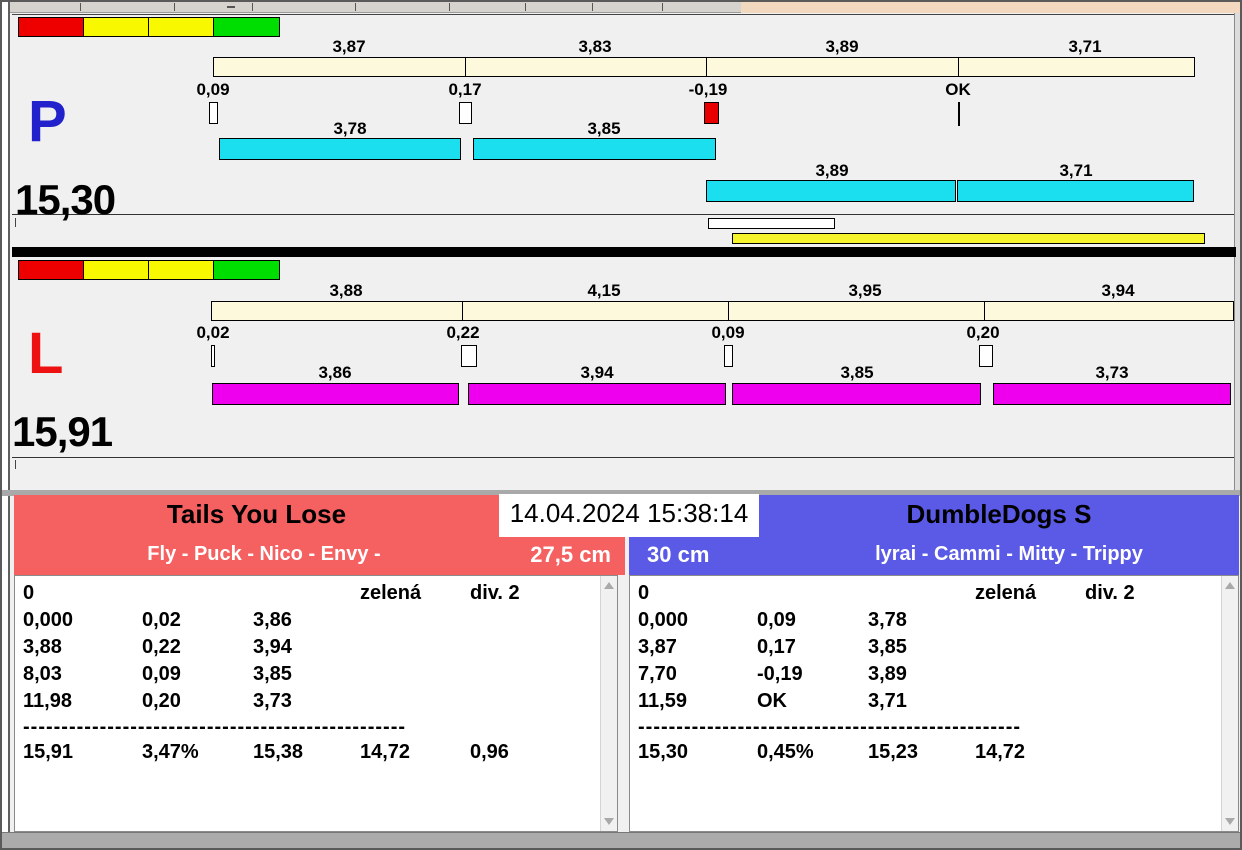  What do you see at coordinates (346, 290) in the screenshot?
I see `split-time-label: 3,88` at bounding box center [346, 290].